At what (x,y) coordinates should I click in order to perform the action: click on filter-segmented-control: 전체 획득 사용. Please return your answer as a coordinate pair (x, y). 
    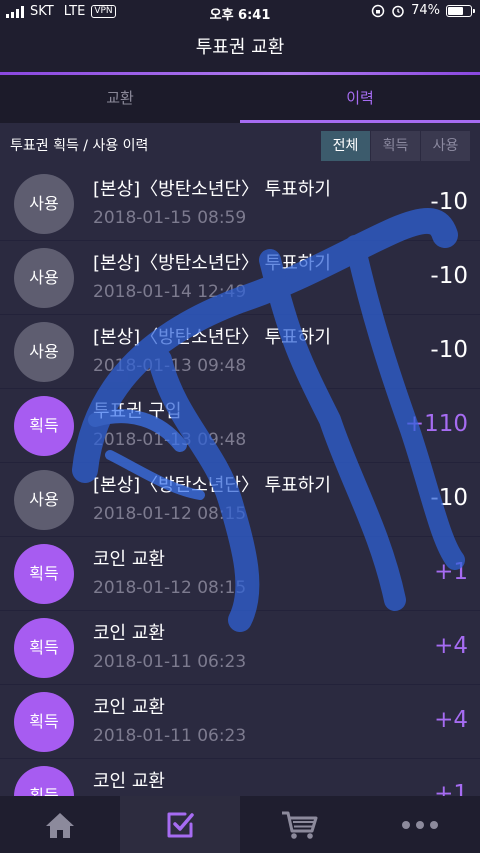
    Looking at the image, I should click on (395, 146).